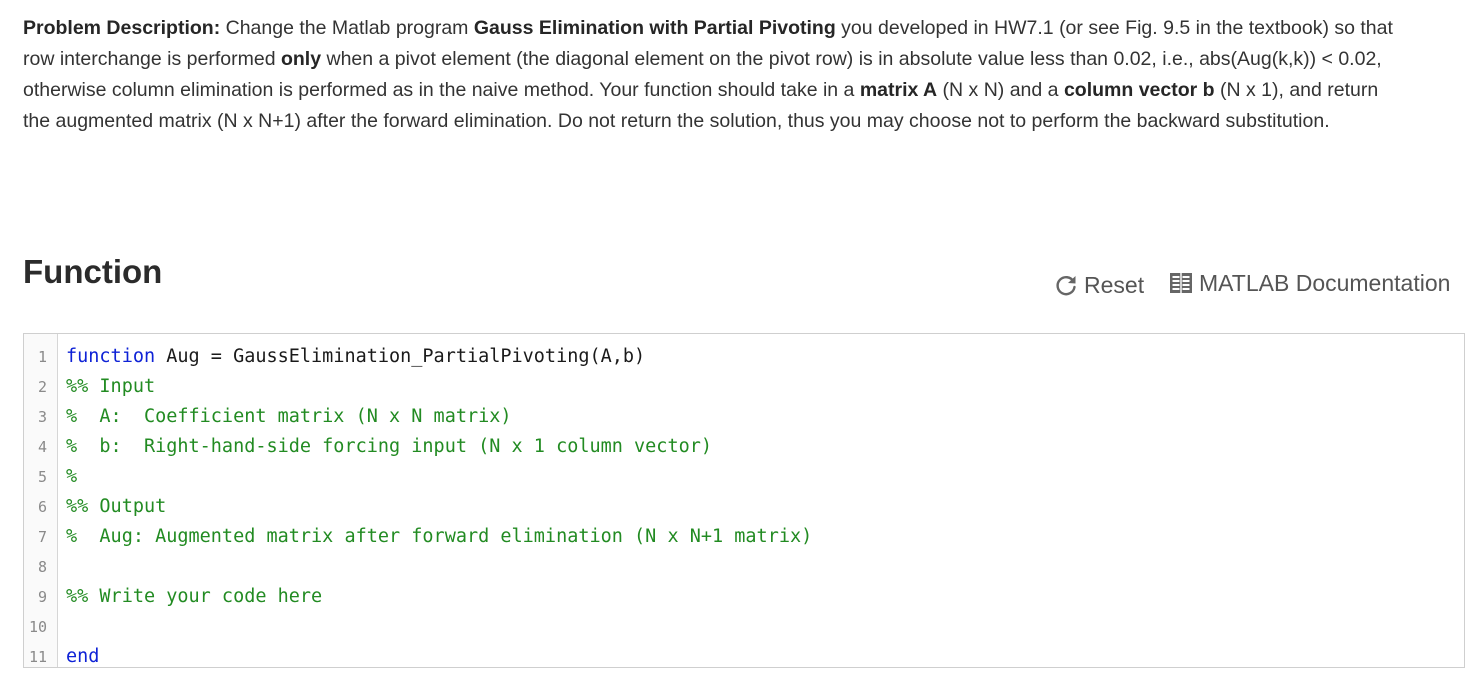 This screenshot has width=1477, height=676. Describe the element at coordinates (744, 387) in the screenshot. I see `code-line: 2 %% Input` at that location.